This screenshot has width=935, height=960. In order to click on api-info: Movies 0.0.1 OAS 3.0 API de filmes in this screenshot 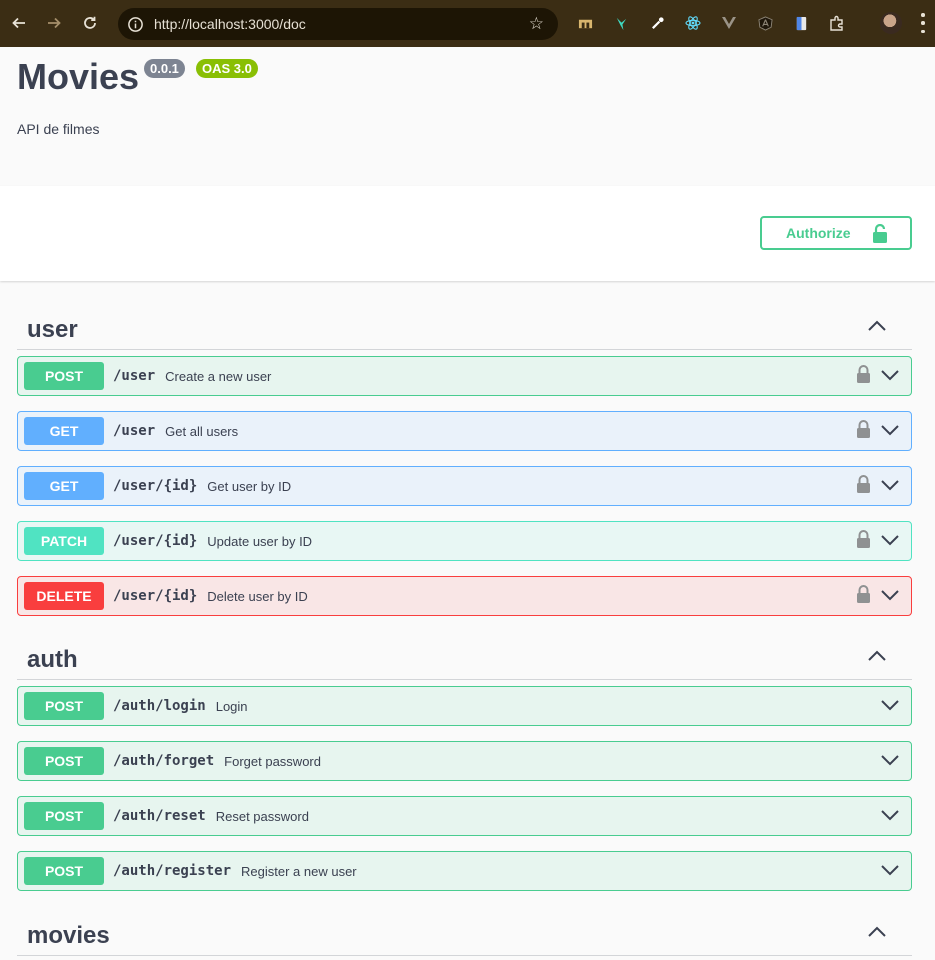, I will do `click(467, 116)`.